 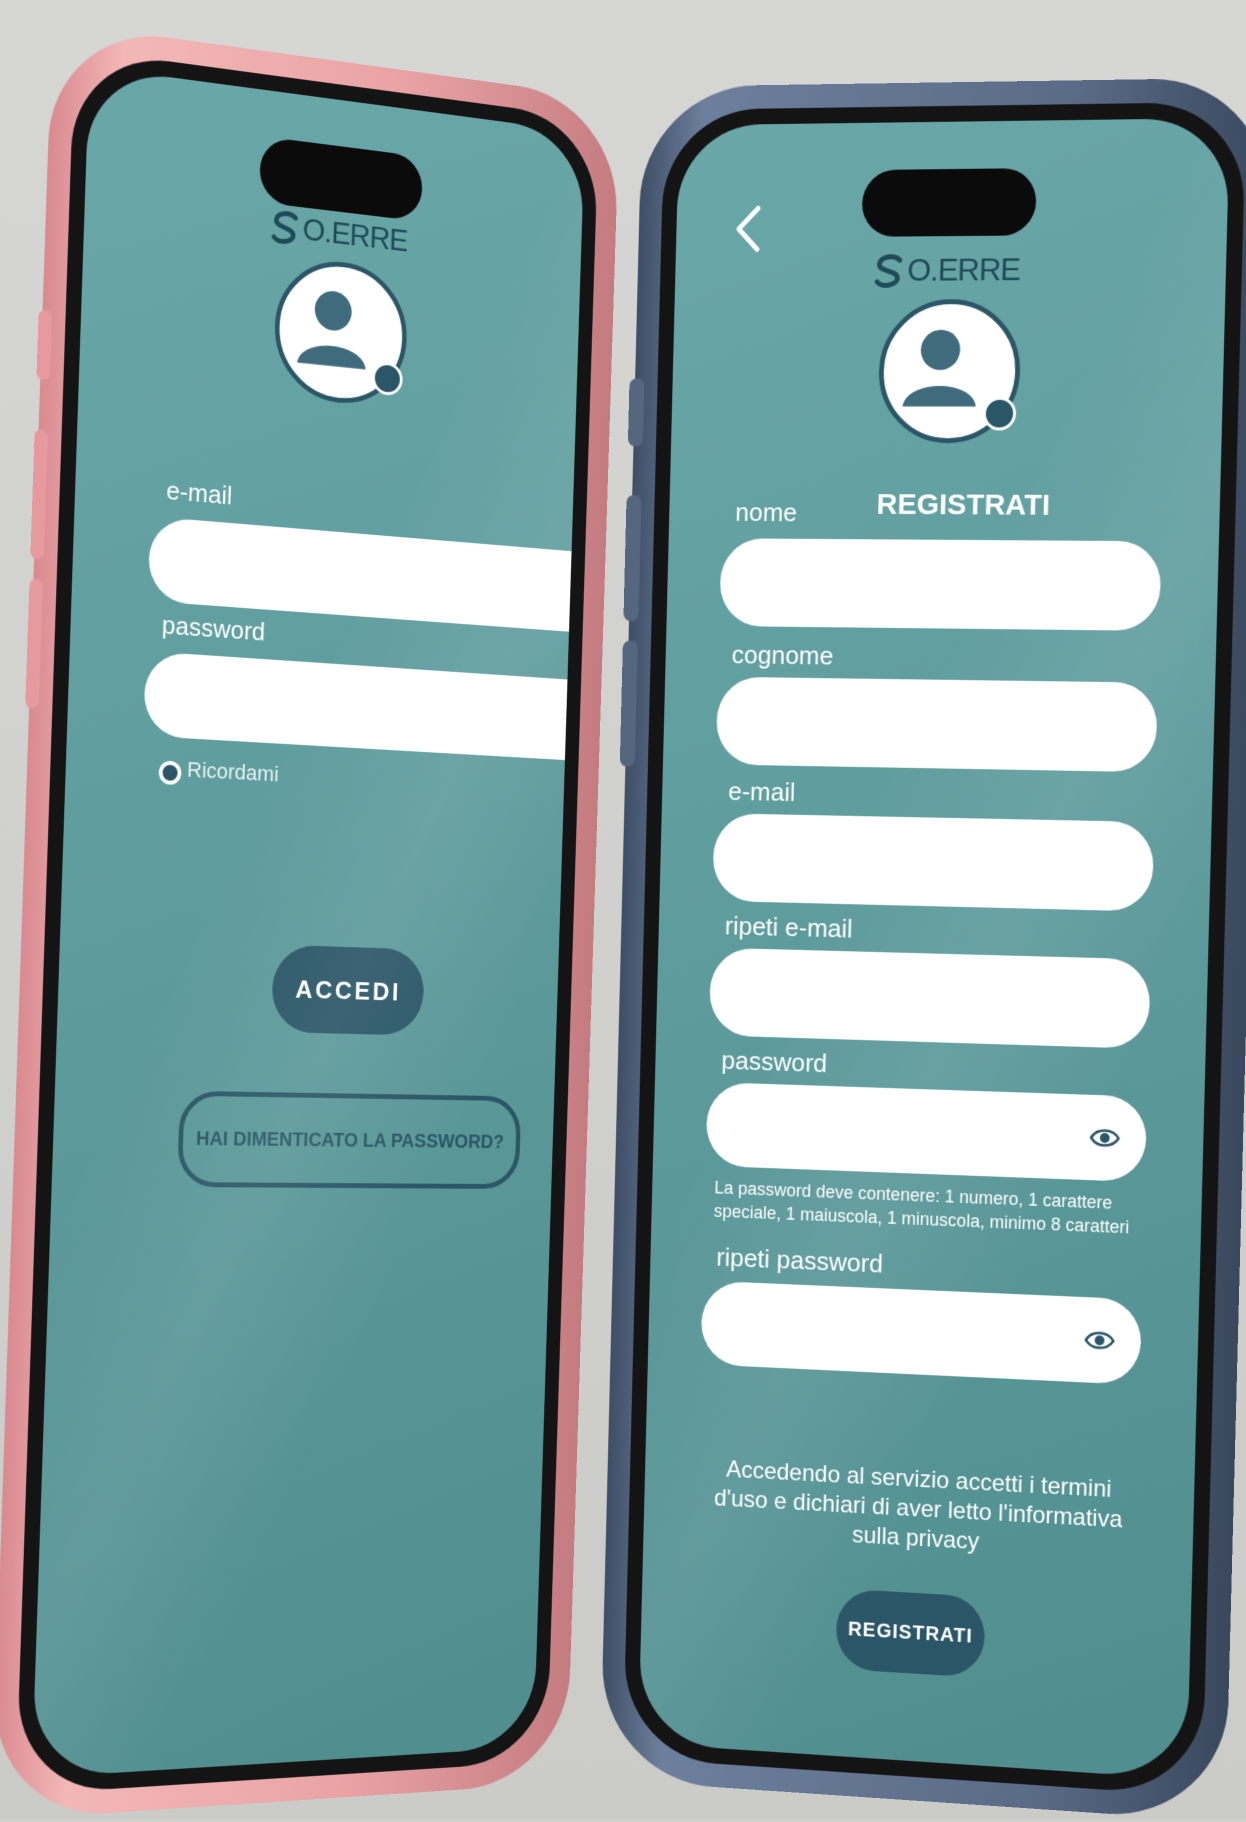 I want to click on password-label: password, so click(x=213, y=628).